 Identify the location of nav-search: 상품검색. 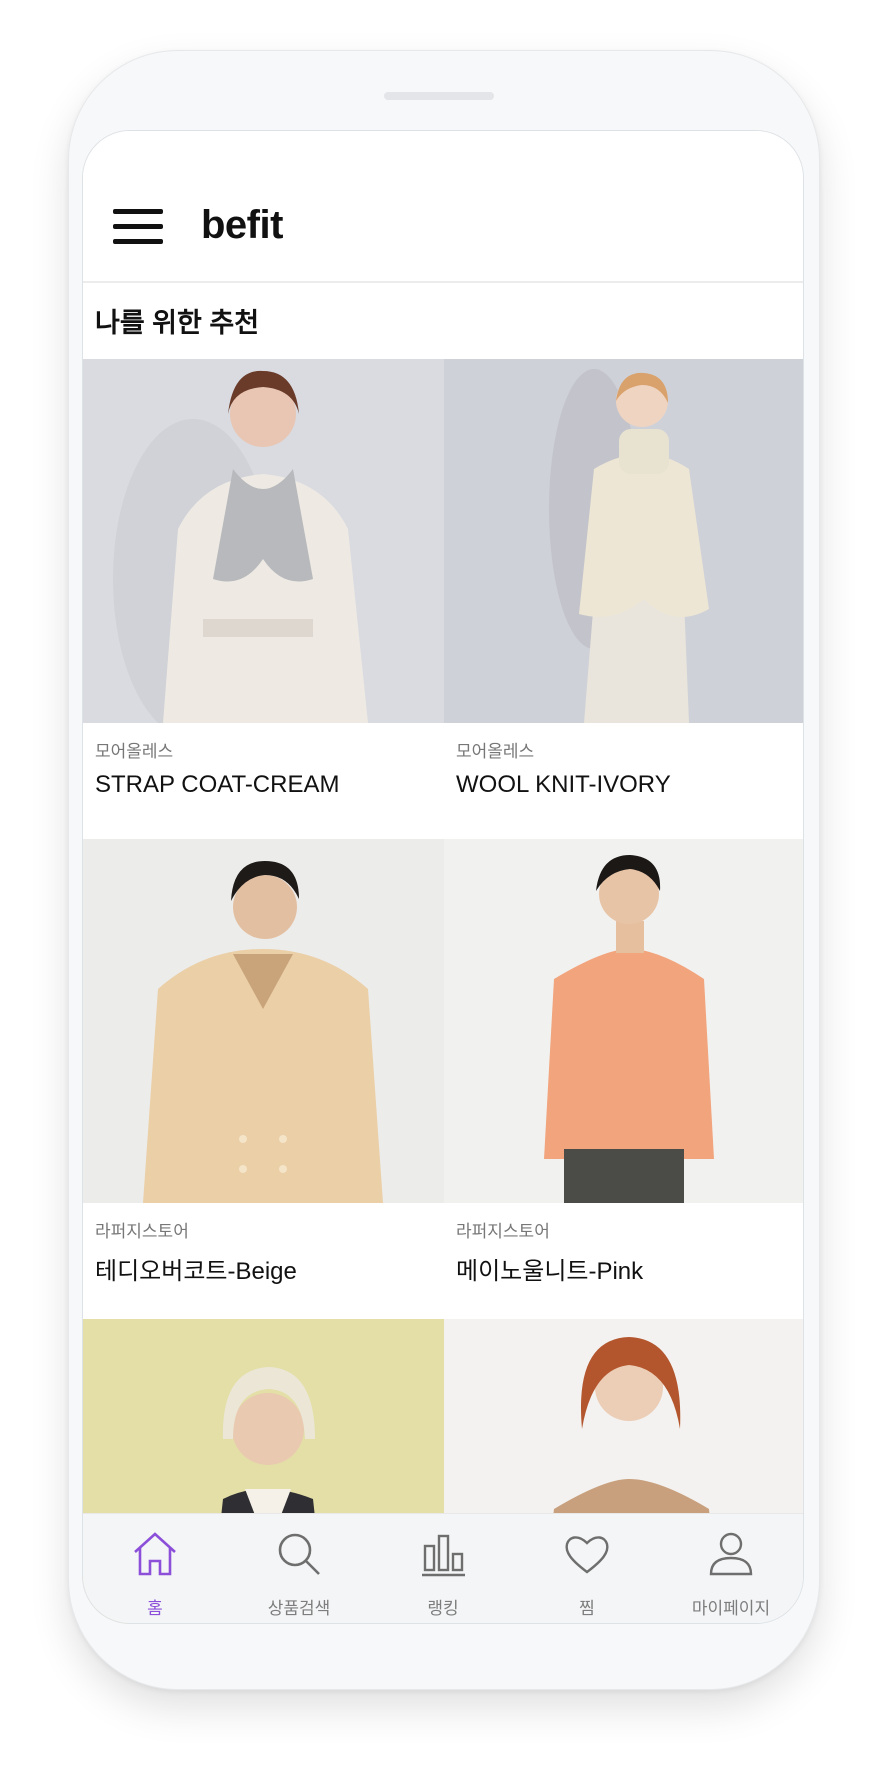
(299, 1568).